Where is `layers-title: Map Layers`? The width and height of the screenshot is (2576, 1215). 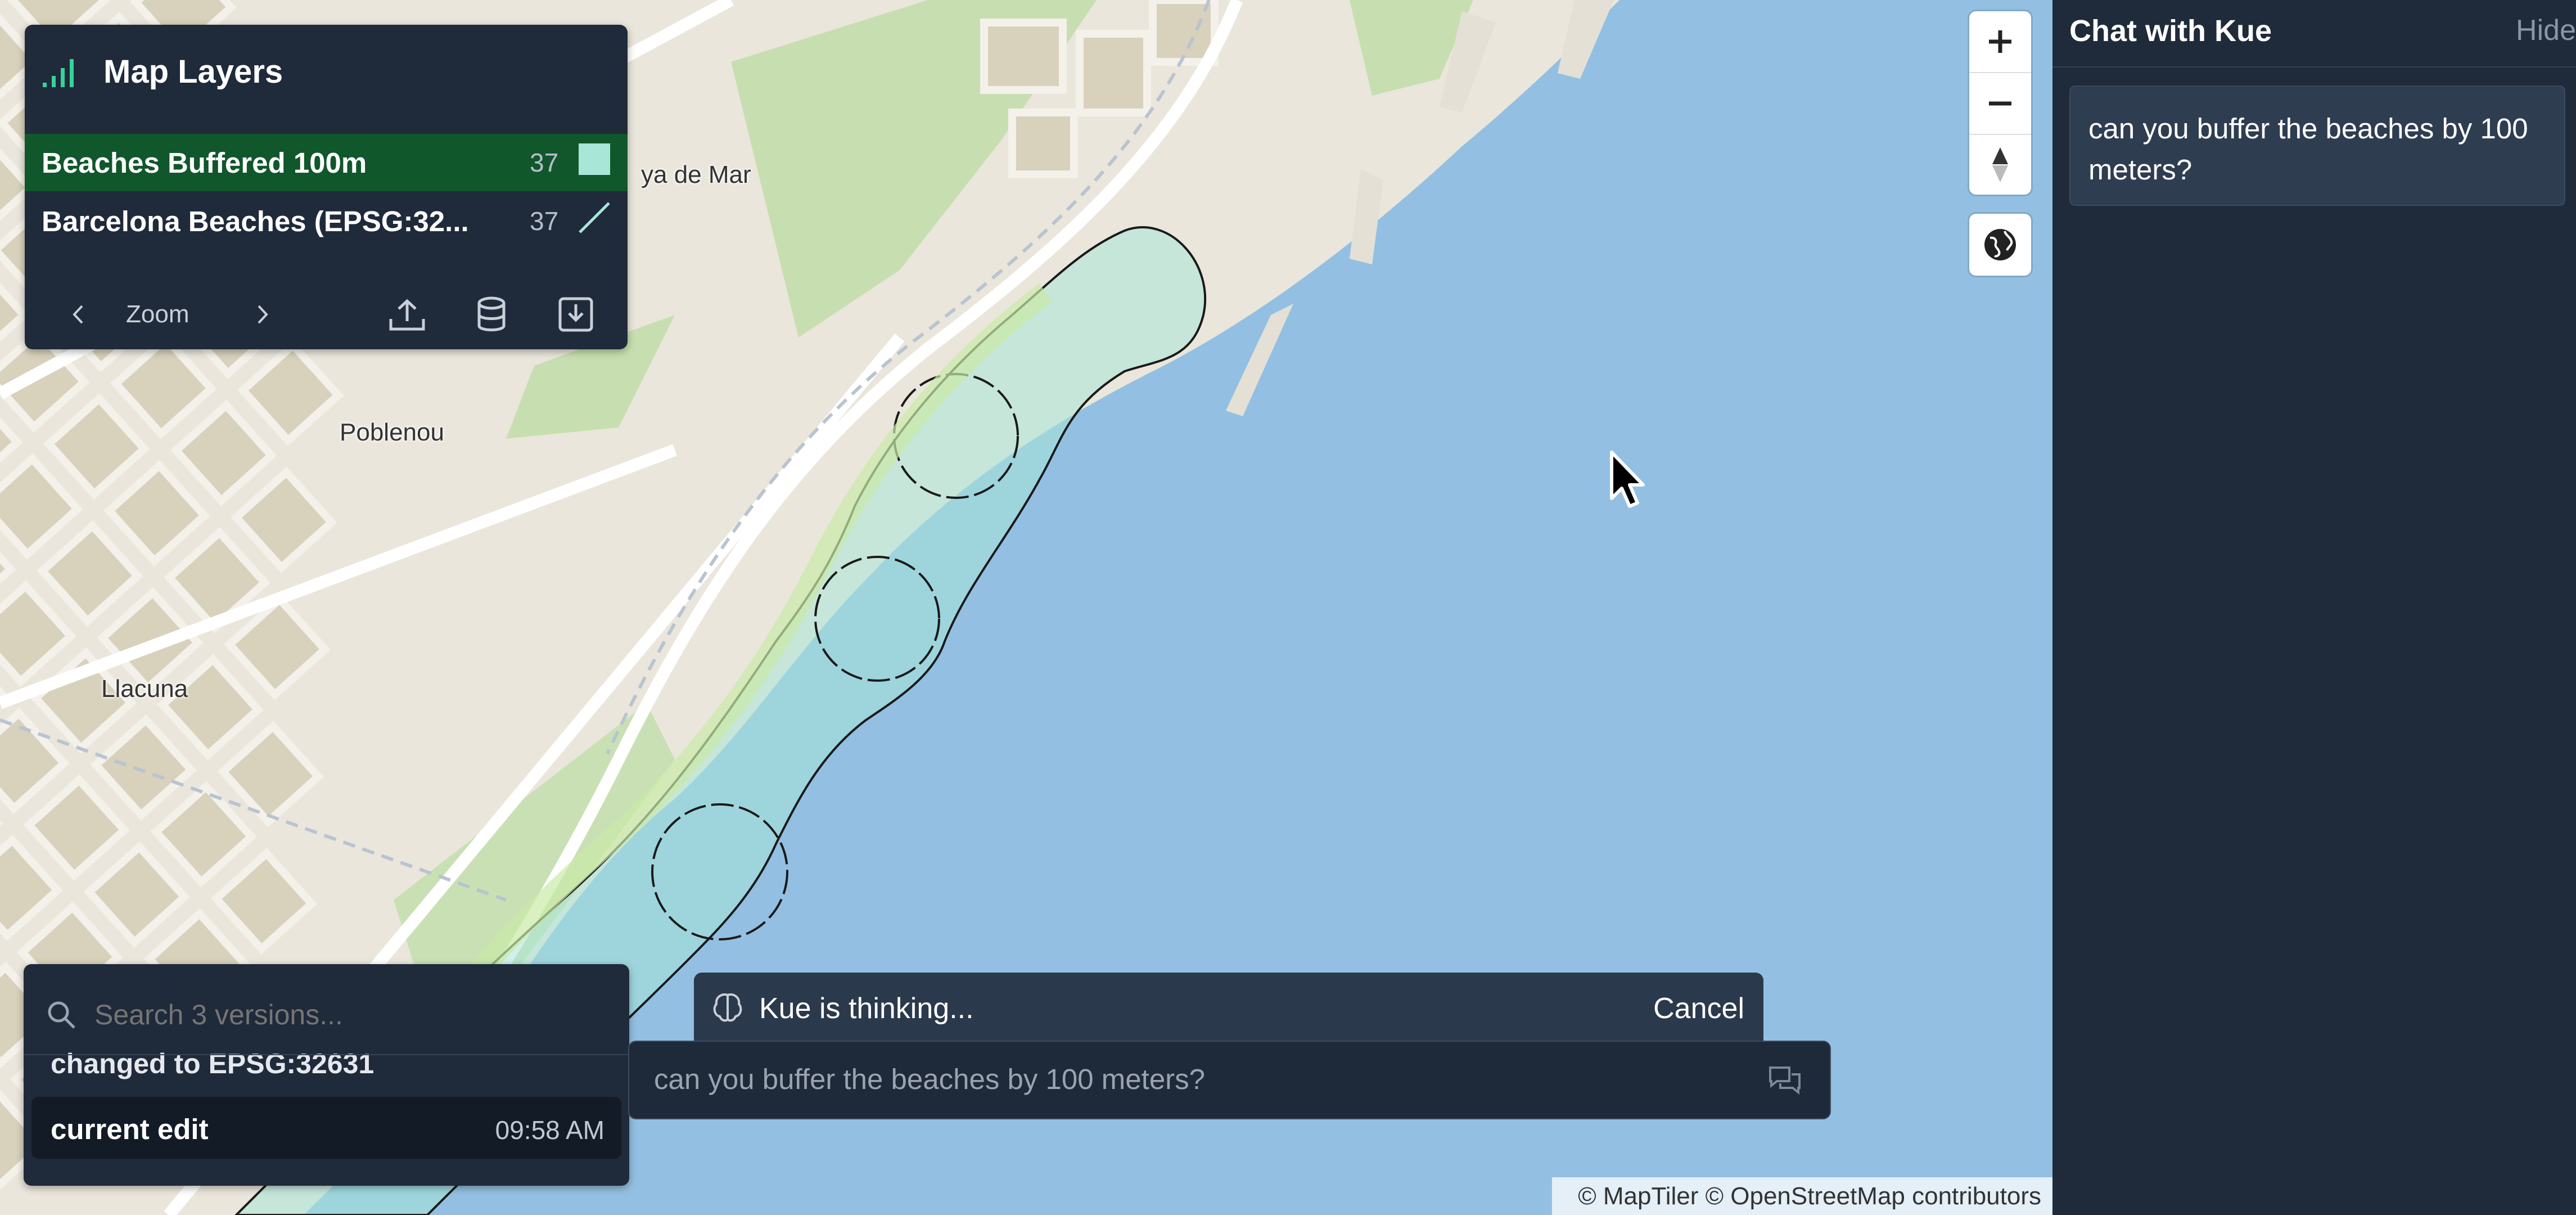 layers-title: Map Layers is located at coordinates (193, 71).